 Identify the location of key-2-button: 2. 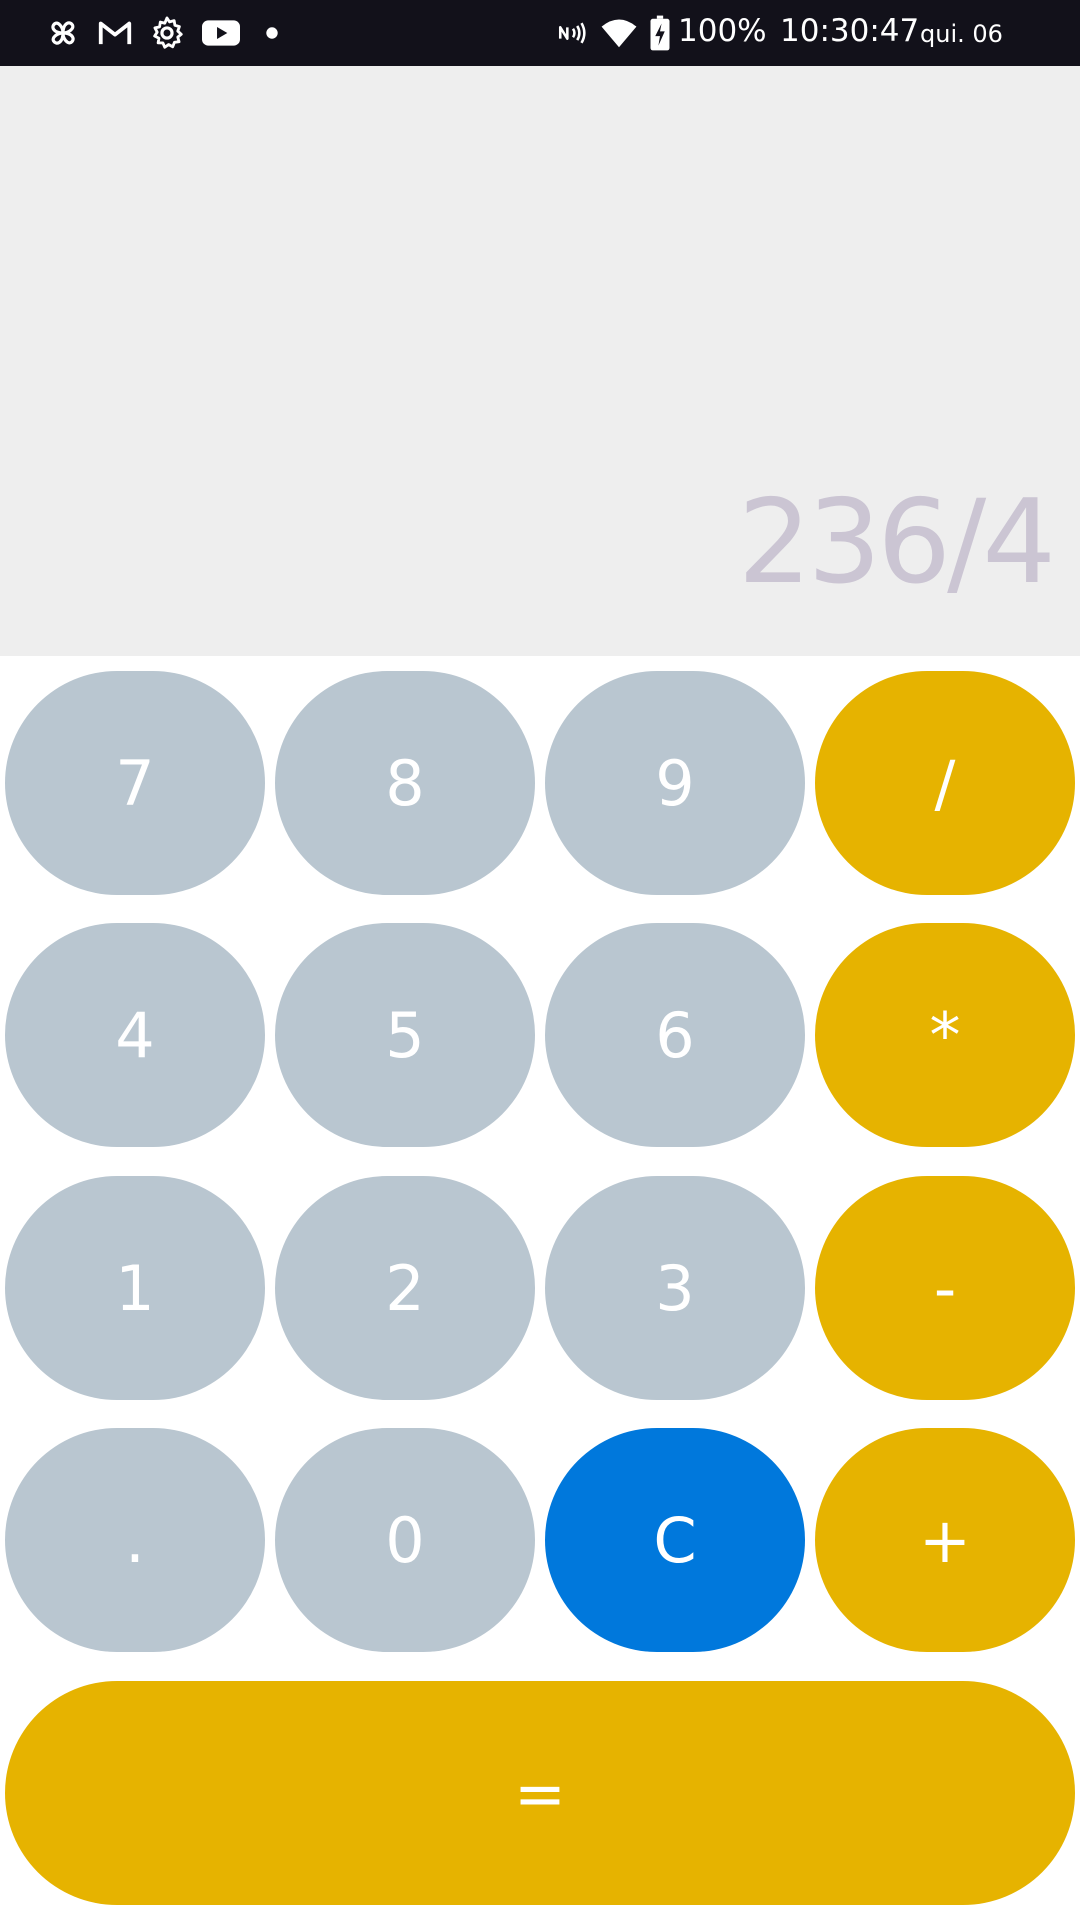
(405, 1288).